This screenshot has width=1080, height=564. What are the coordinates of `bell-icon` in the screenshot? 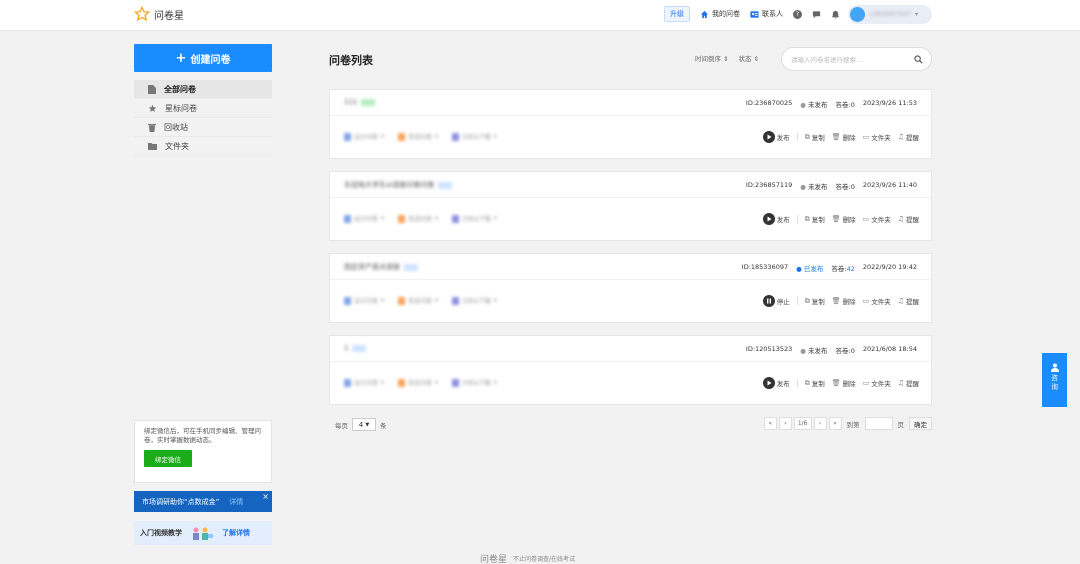 It's located at (835, 14).